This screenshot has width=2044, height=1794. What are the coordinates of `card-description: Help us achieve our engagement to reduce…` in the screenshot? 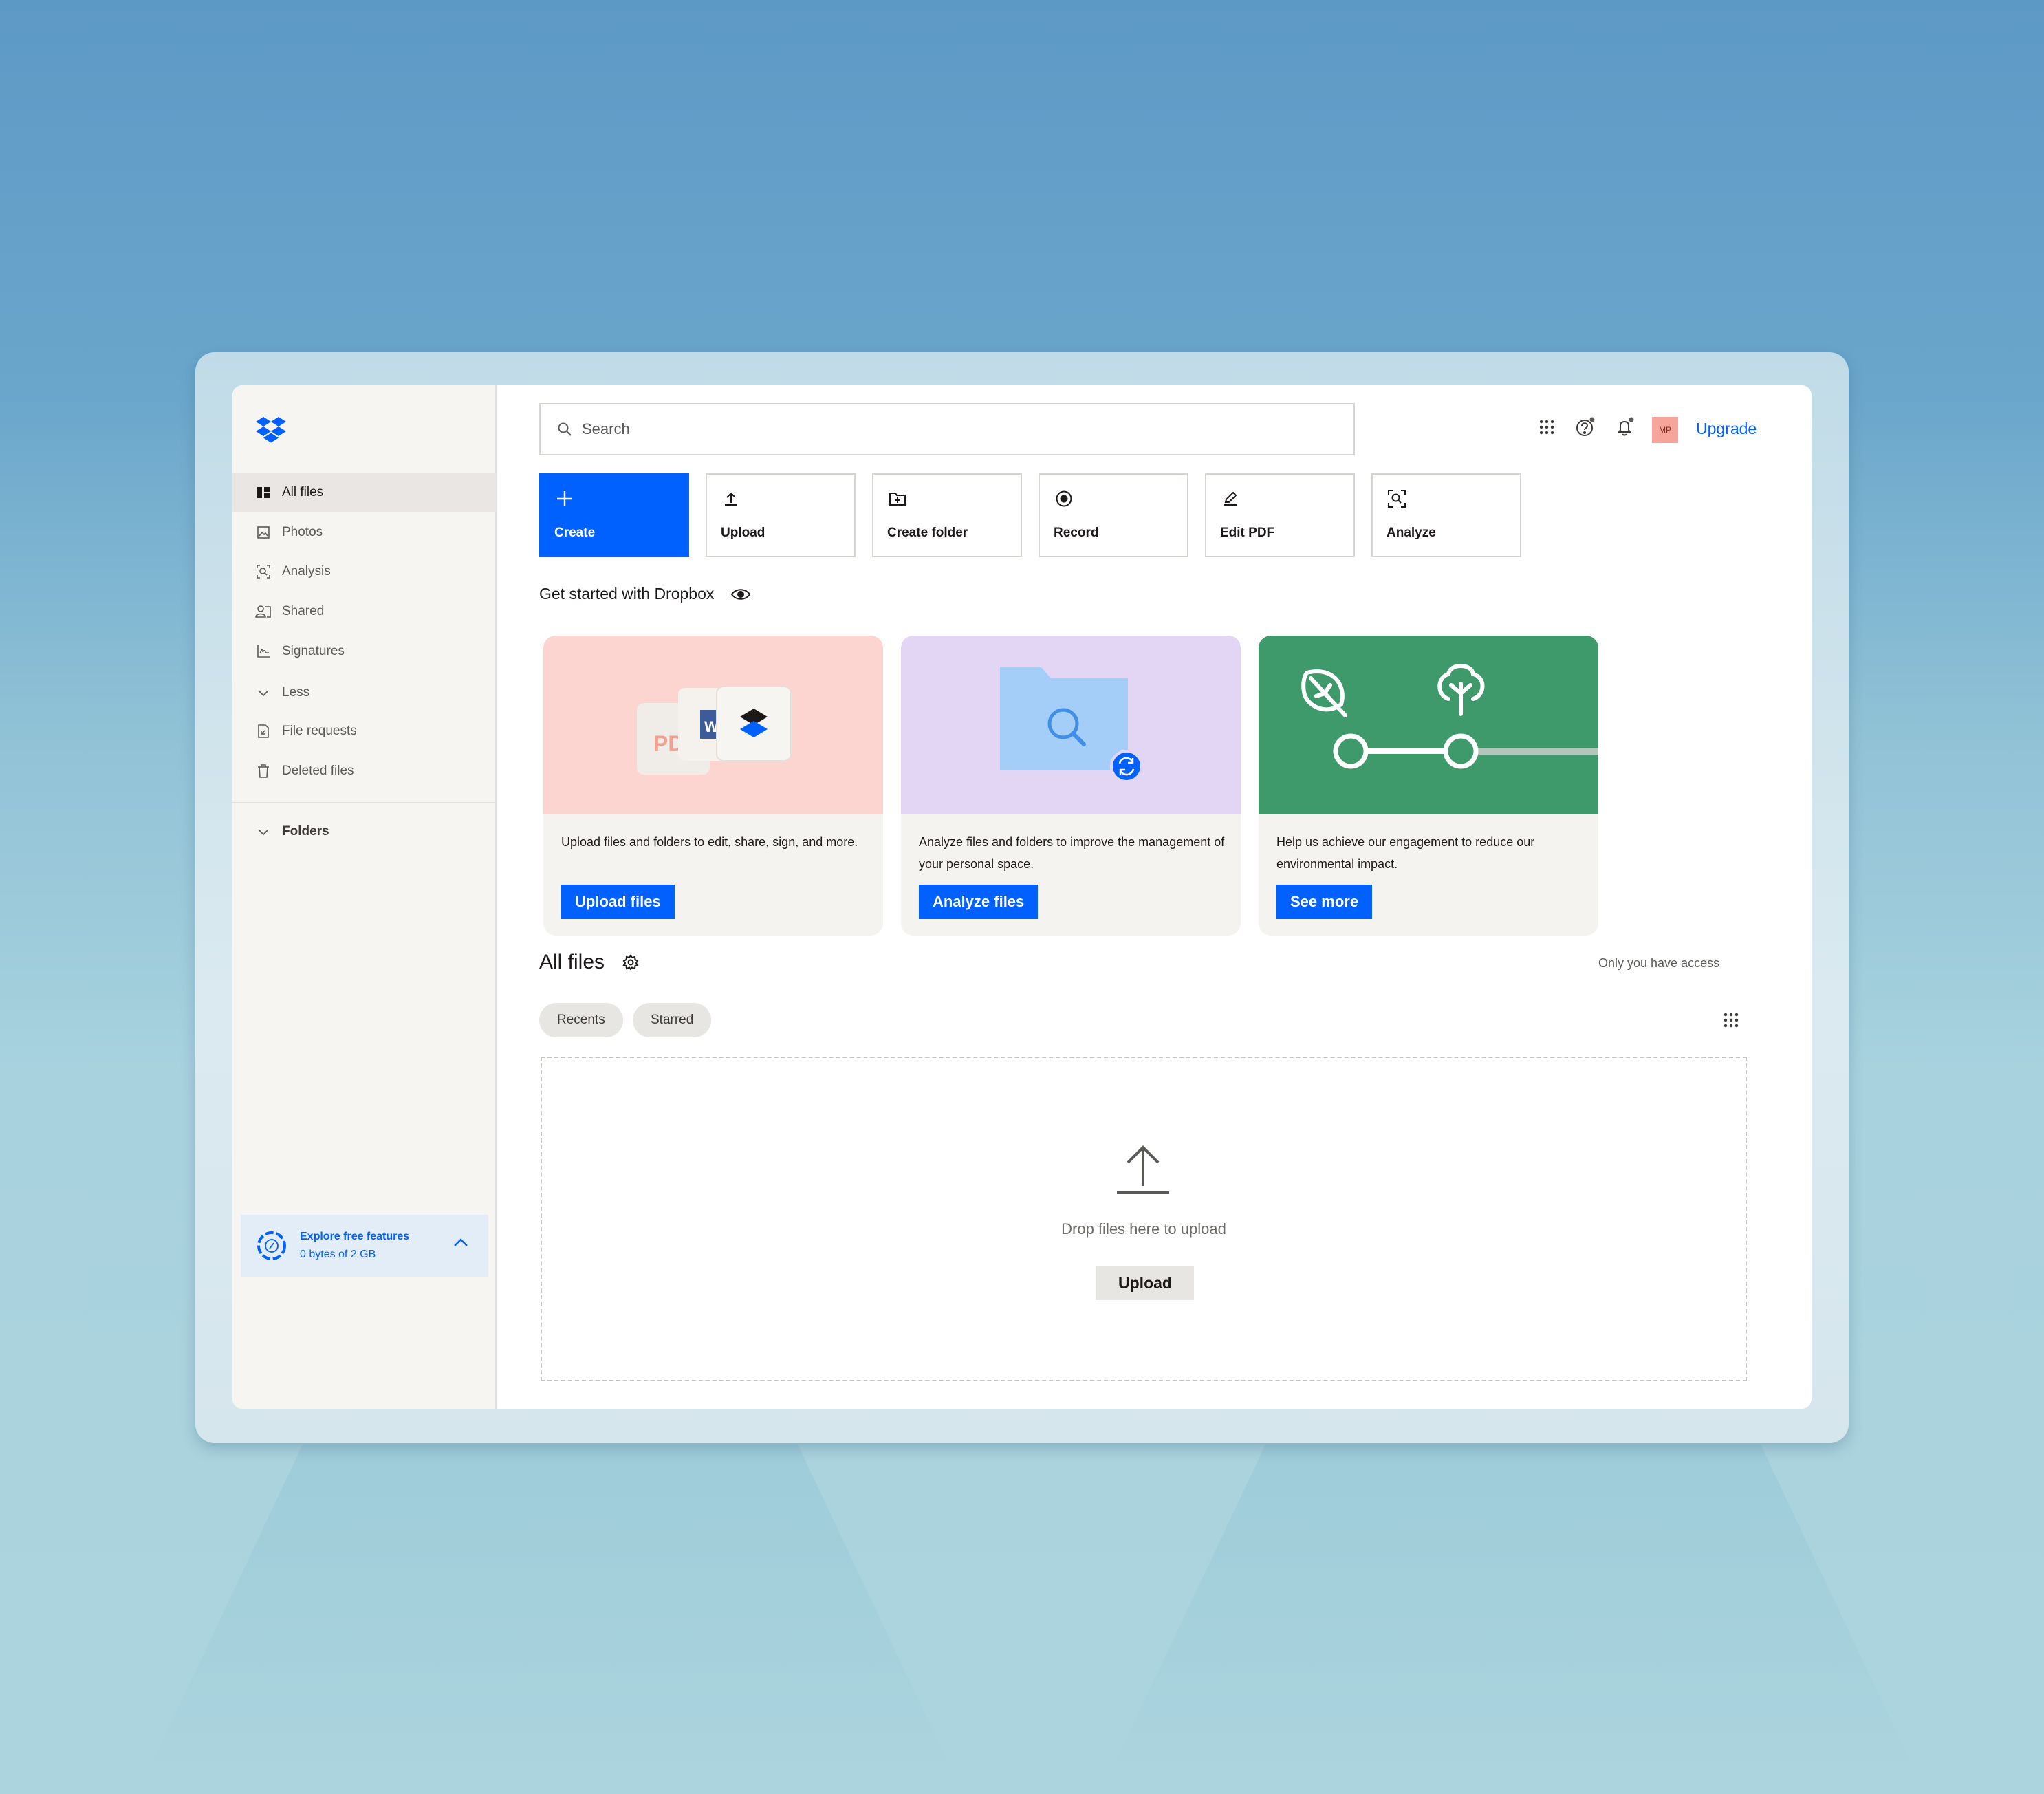 It's located at (1405, 853).